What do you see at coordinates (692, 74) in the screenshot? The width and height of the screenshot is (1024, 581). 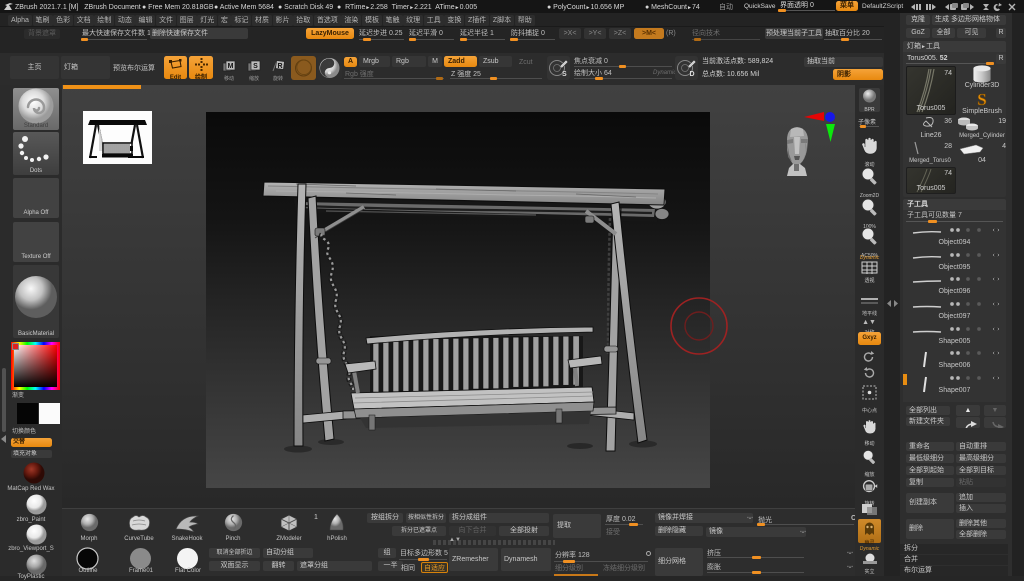 I see `svg-text: D` at bounding box center [692, 74].